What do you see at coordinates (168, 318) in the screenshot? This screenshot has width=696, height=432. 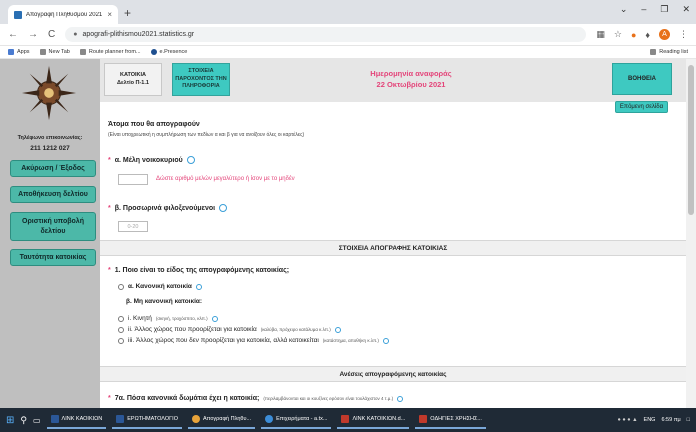 I see `option-mobile-dwelling: i. Κινητή (σκηνή, τροχόσπιτο, κλπ.)` at bounding box center [168, 318].